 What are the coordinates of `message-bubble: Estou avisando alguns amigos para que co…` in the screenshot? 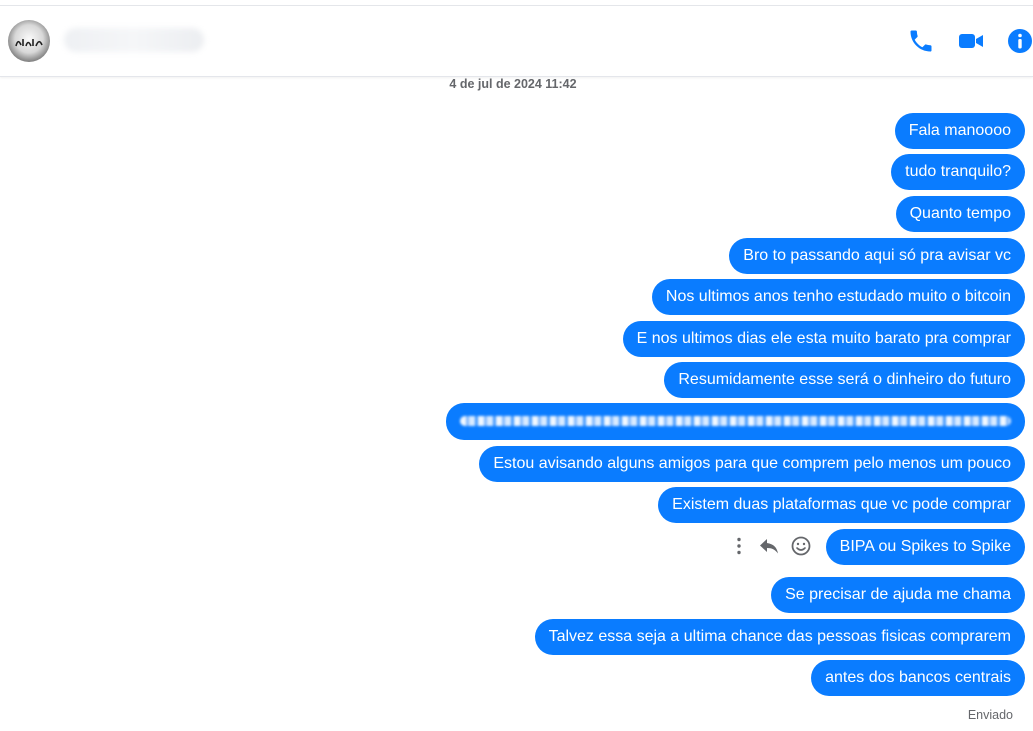 It's located at (752, 464).